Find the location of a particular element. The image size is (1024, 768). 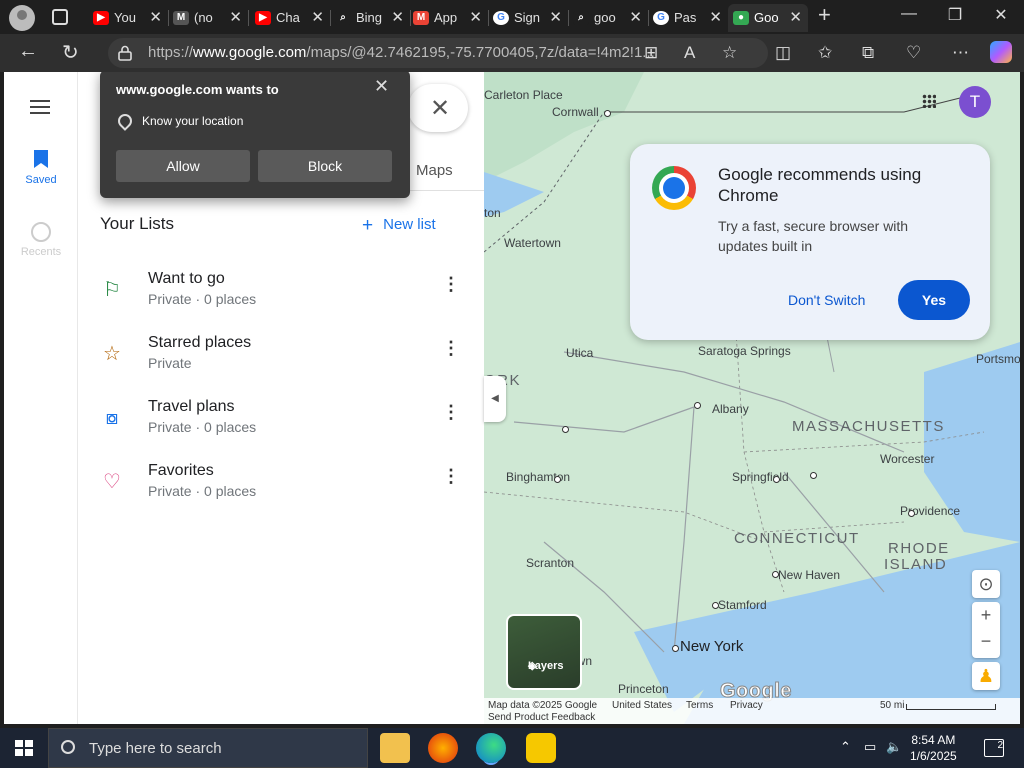

map-place-label: New York is located at coordinates (711, 646).